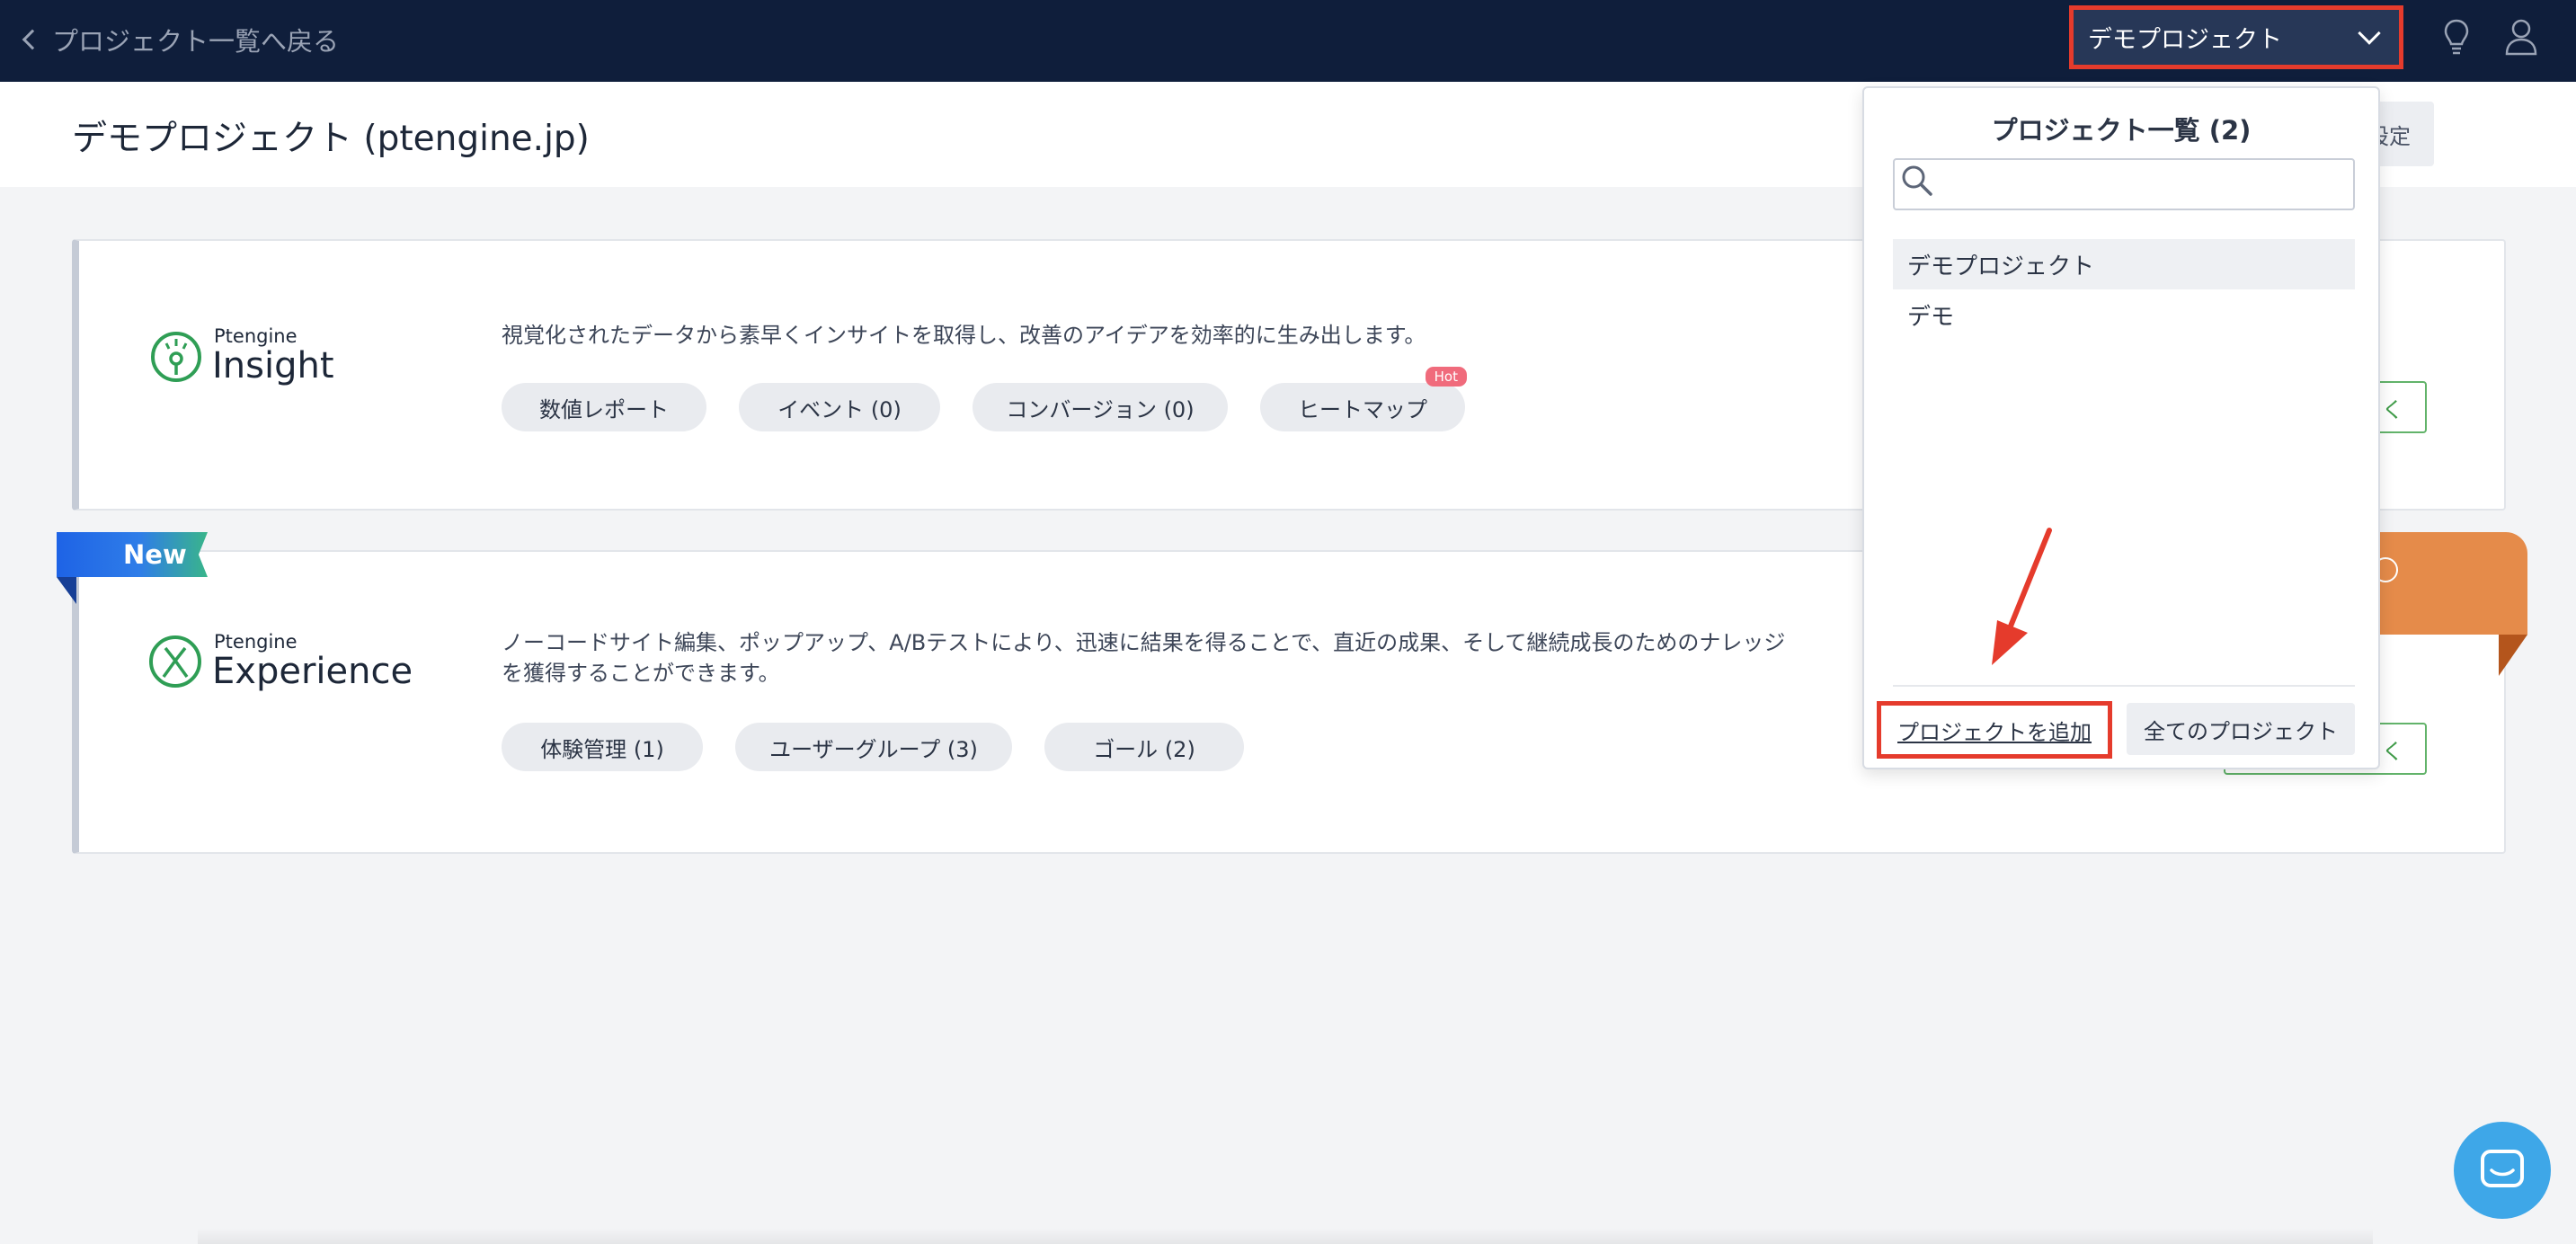 This screenshot has height=1244, width=2576. I want to click on add-project-link: プロジェクトを追加, so click(1994, 730).